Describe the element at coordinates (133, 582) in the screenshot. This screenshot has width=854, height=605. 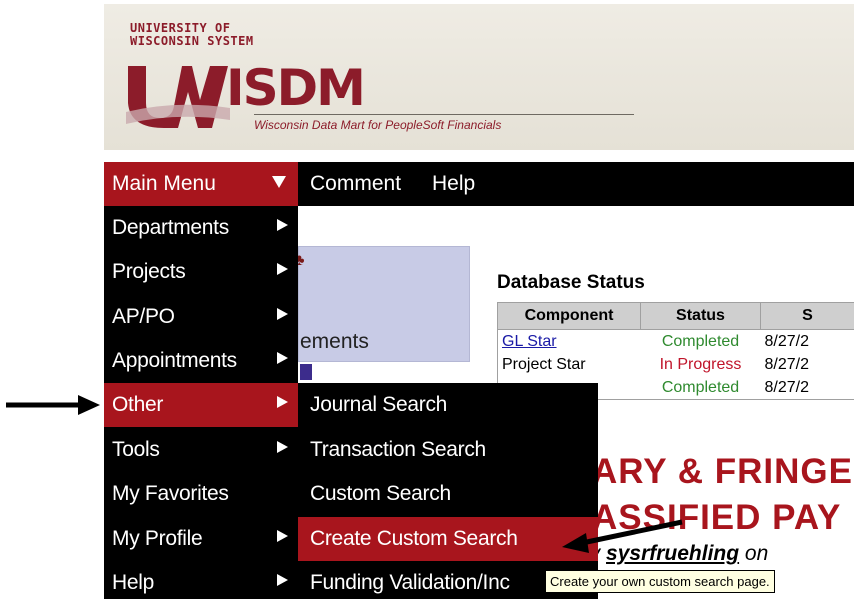
I see `menu-item-label: Help` at that location.